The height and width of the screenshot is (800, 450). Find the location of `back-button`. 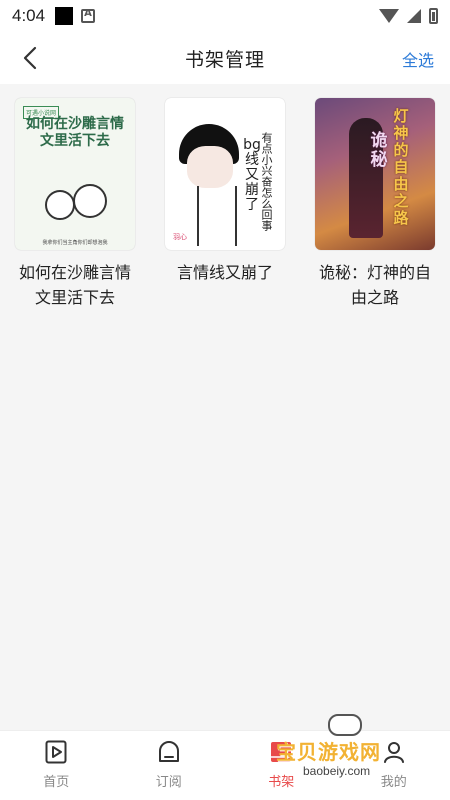

back-button is located at coordinates (30, 58).